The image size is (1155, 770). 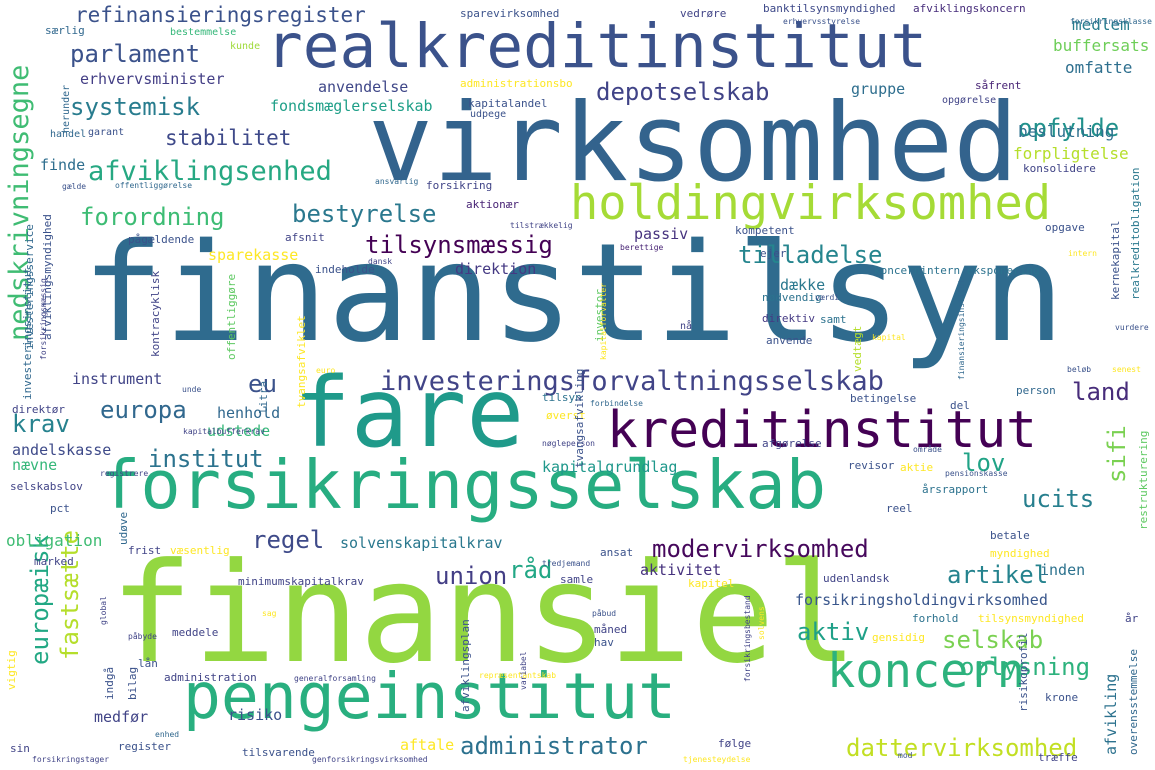 What do you see at coordinates (121, 717) in the screenshot?
I see `word-medfoer: medfør` at bounding box center [121, 717].